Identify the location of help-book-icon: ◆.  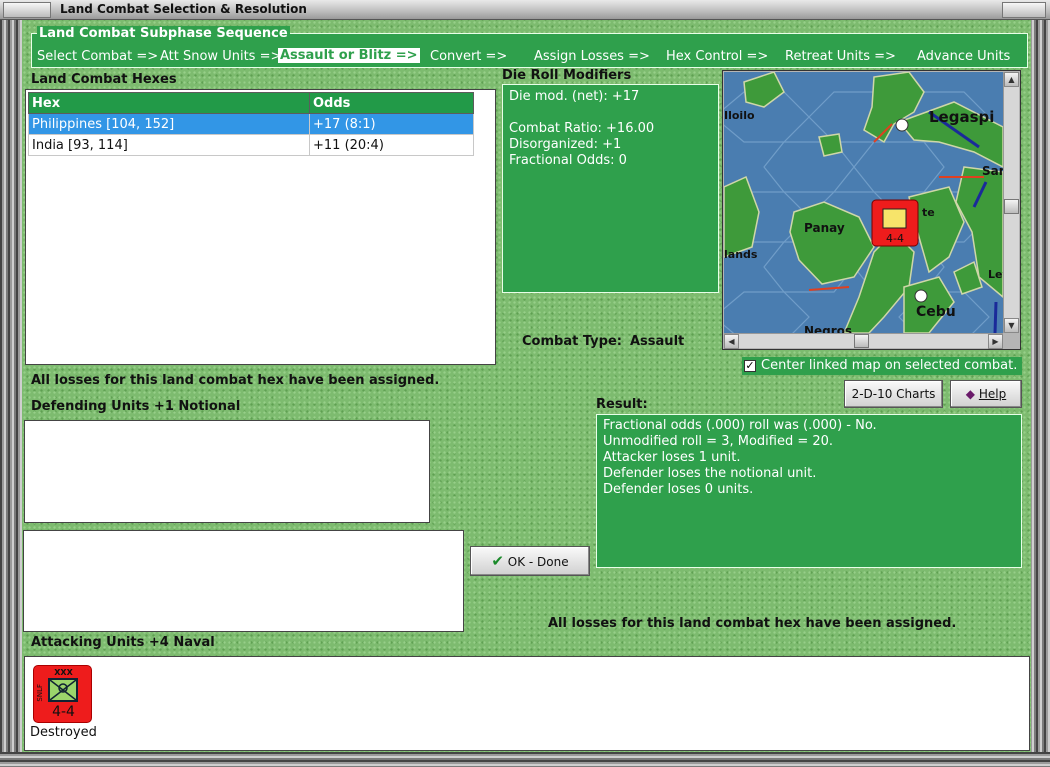
(970, 394).